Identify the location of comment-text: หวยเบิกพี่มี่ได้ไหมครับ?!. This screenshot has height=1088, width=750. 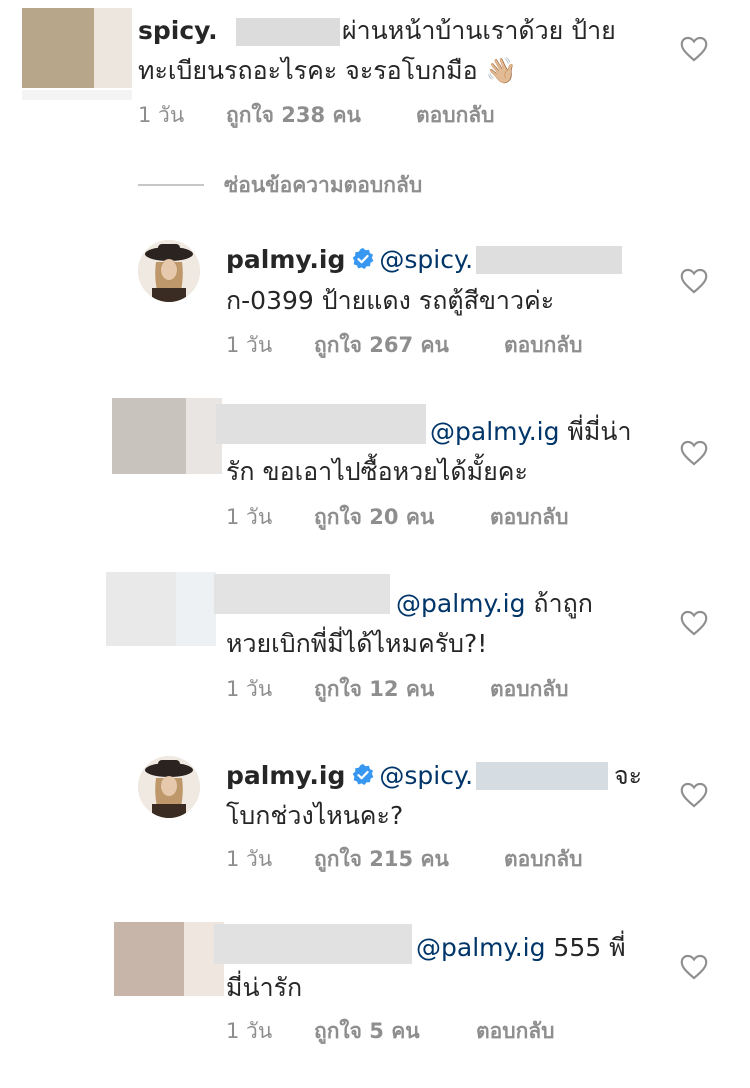
(357, 643).